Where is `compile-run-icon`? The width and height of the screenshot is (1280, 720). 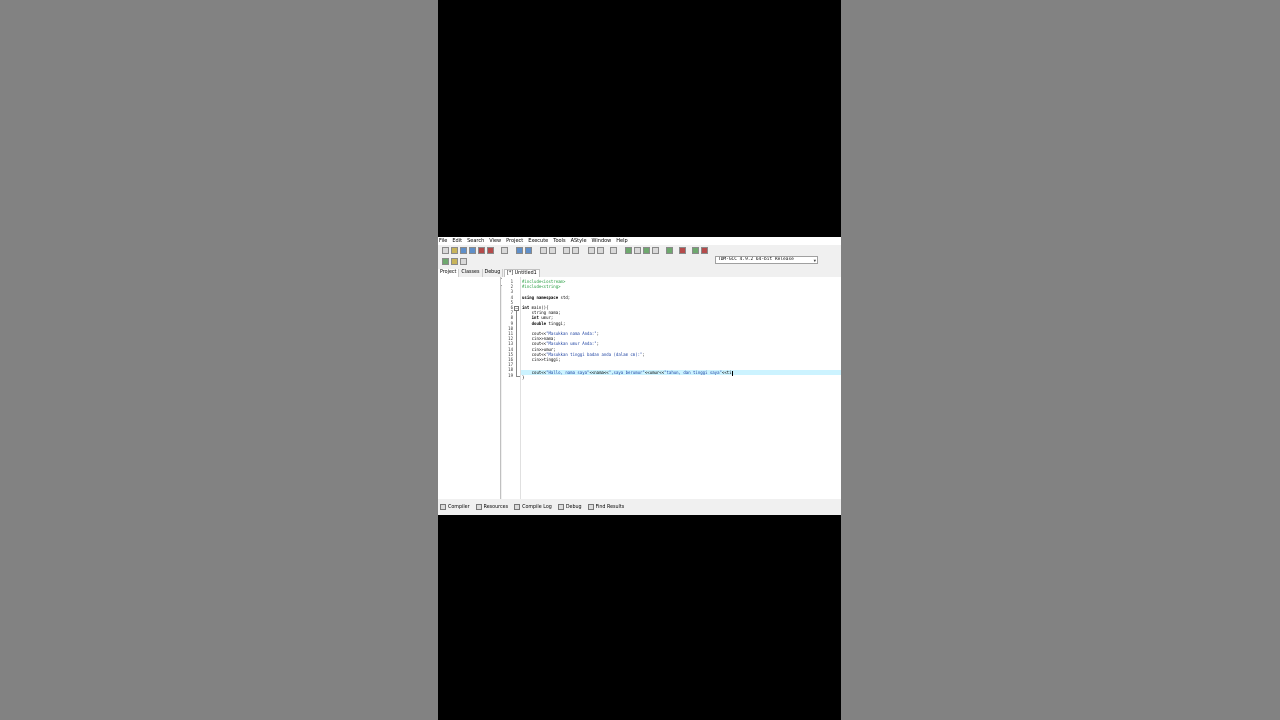 compile-run-icon is located at coordinates (646, 250).